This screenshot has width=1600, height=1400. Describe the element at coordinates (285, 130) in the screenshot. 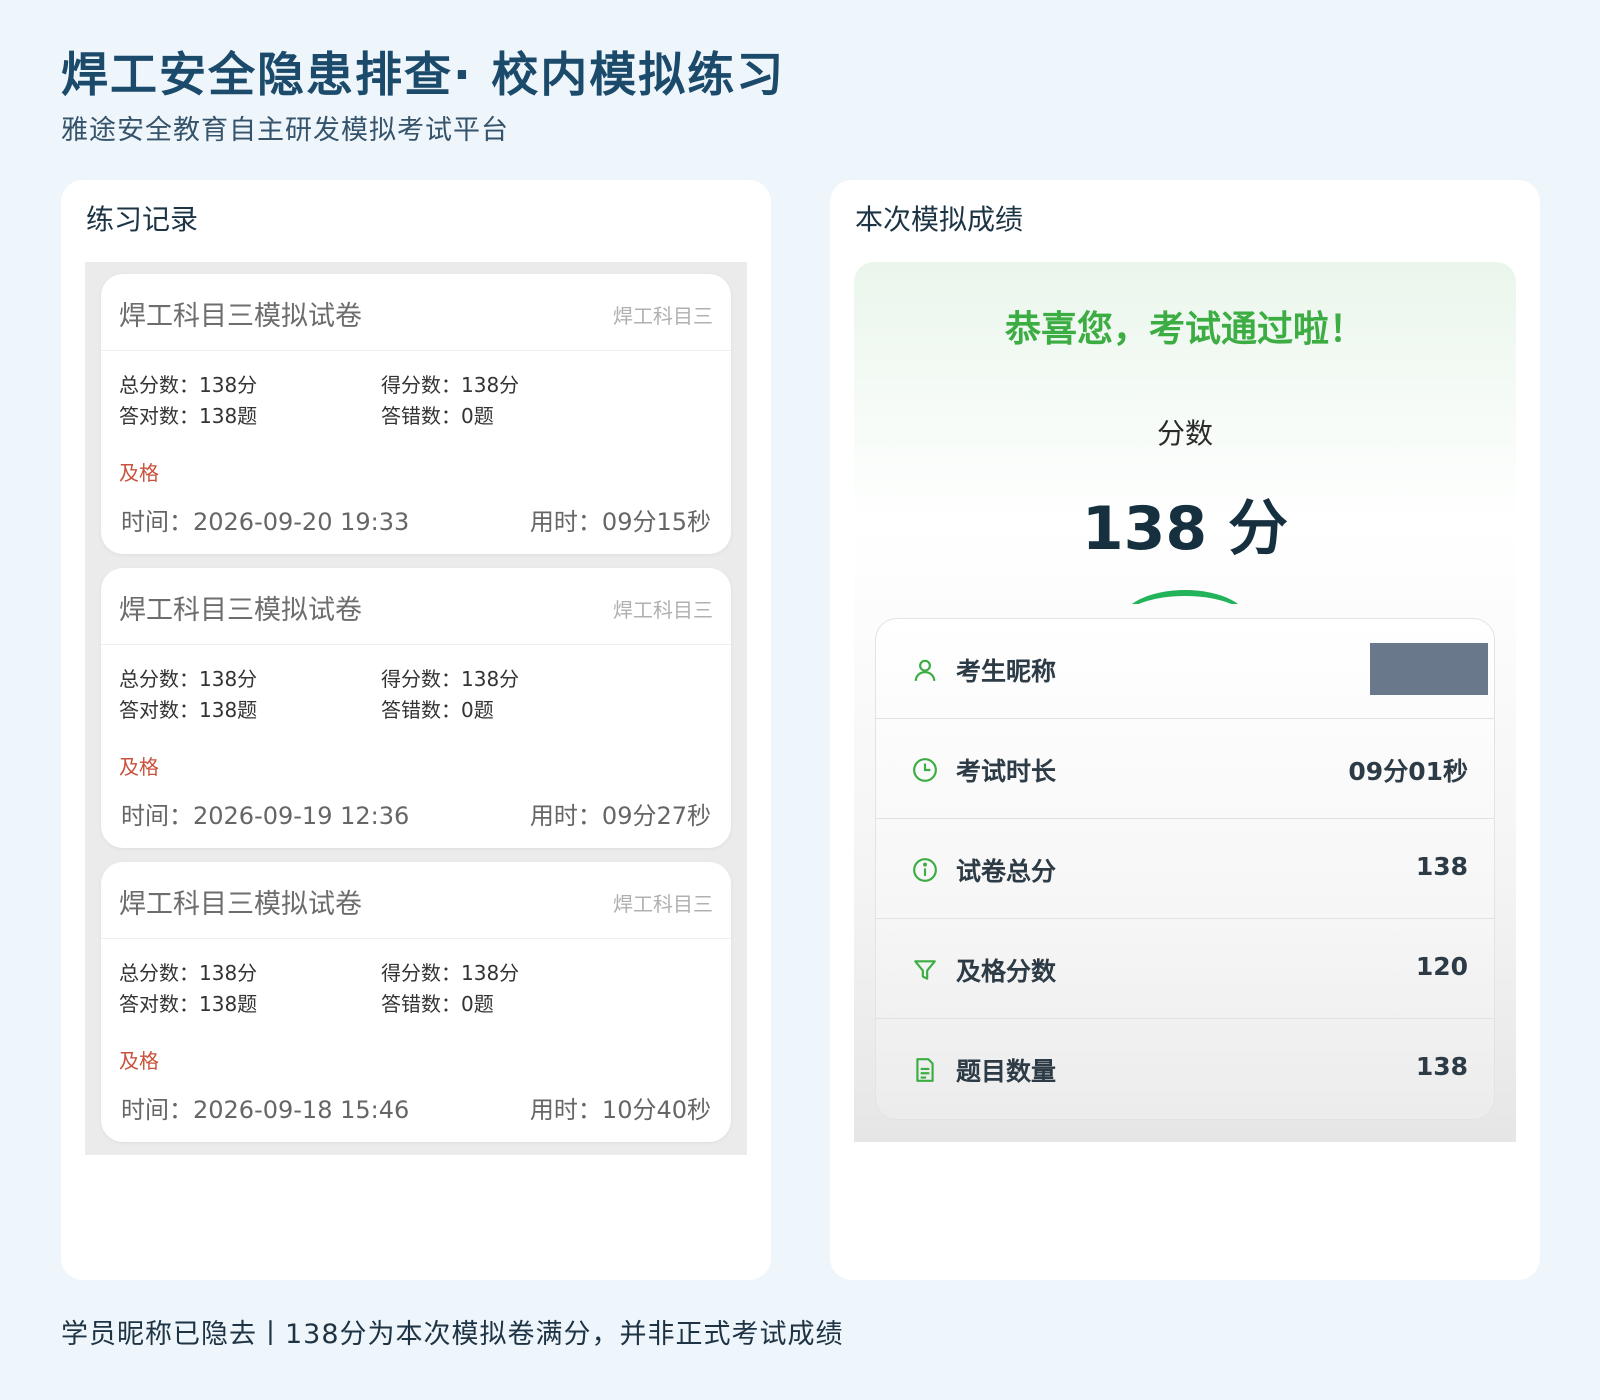

I see `page-subtitle: 雅途安全教育自主研发模拟考试平台` at that location.